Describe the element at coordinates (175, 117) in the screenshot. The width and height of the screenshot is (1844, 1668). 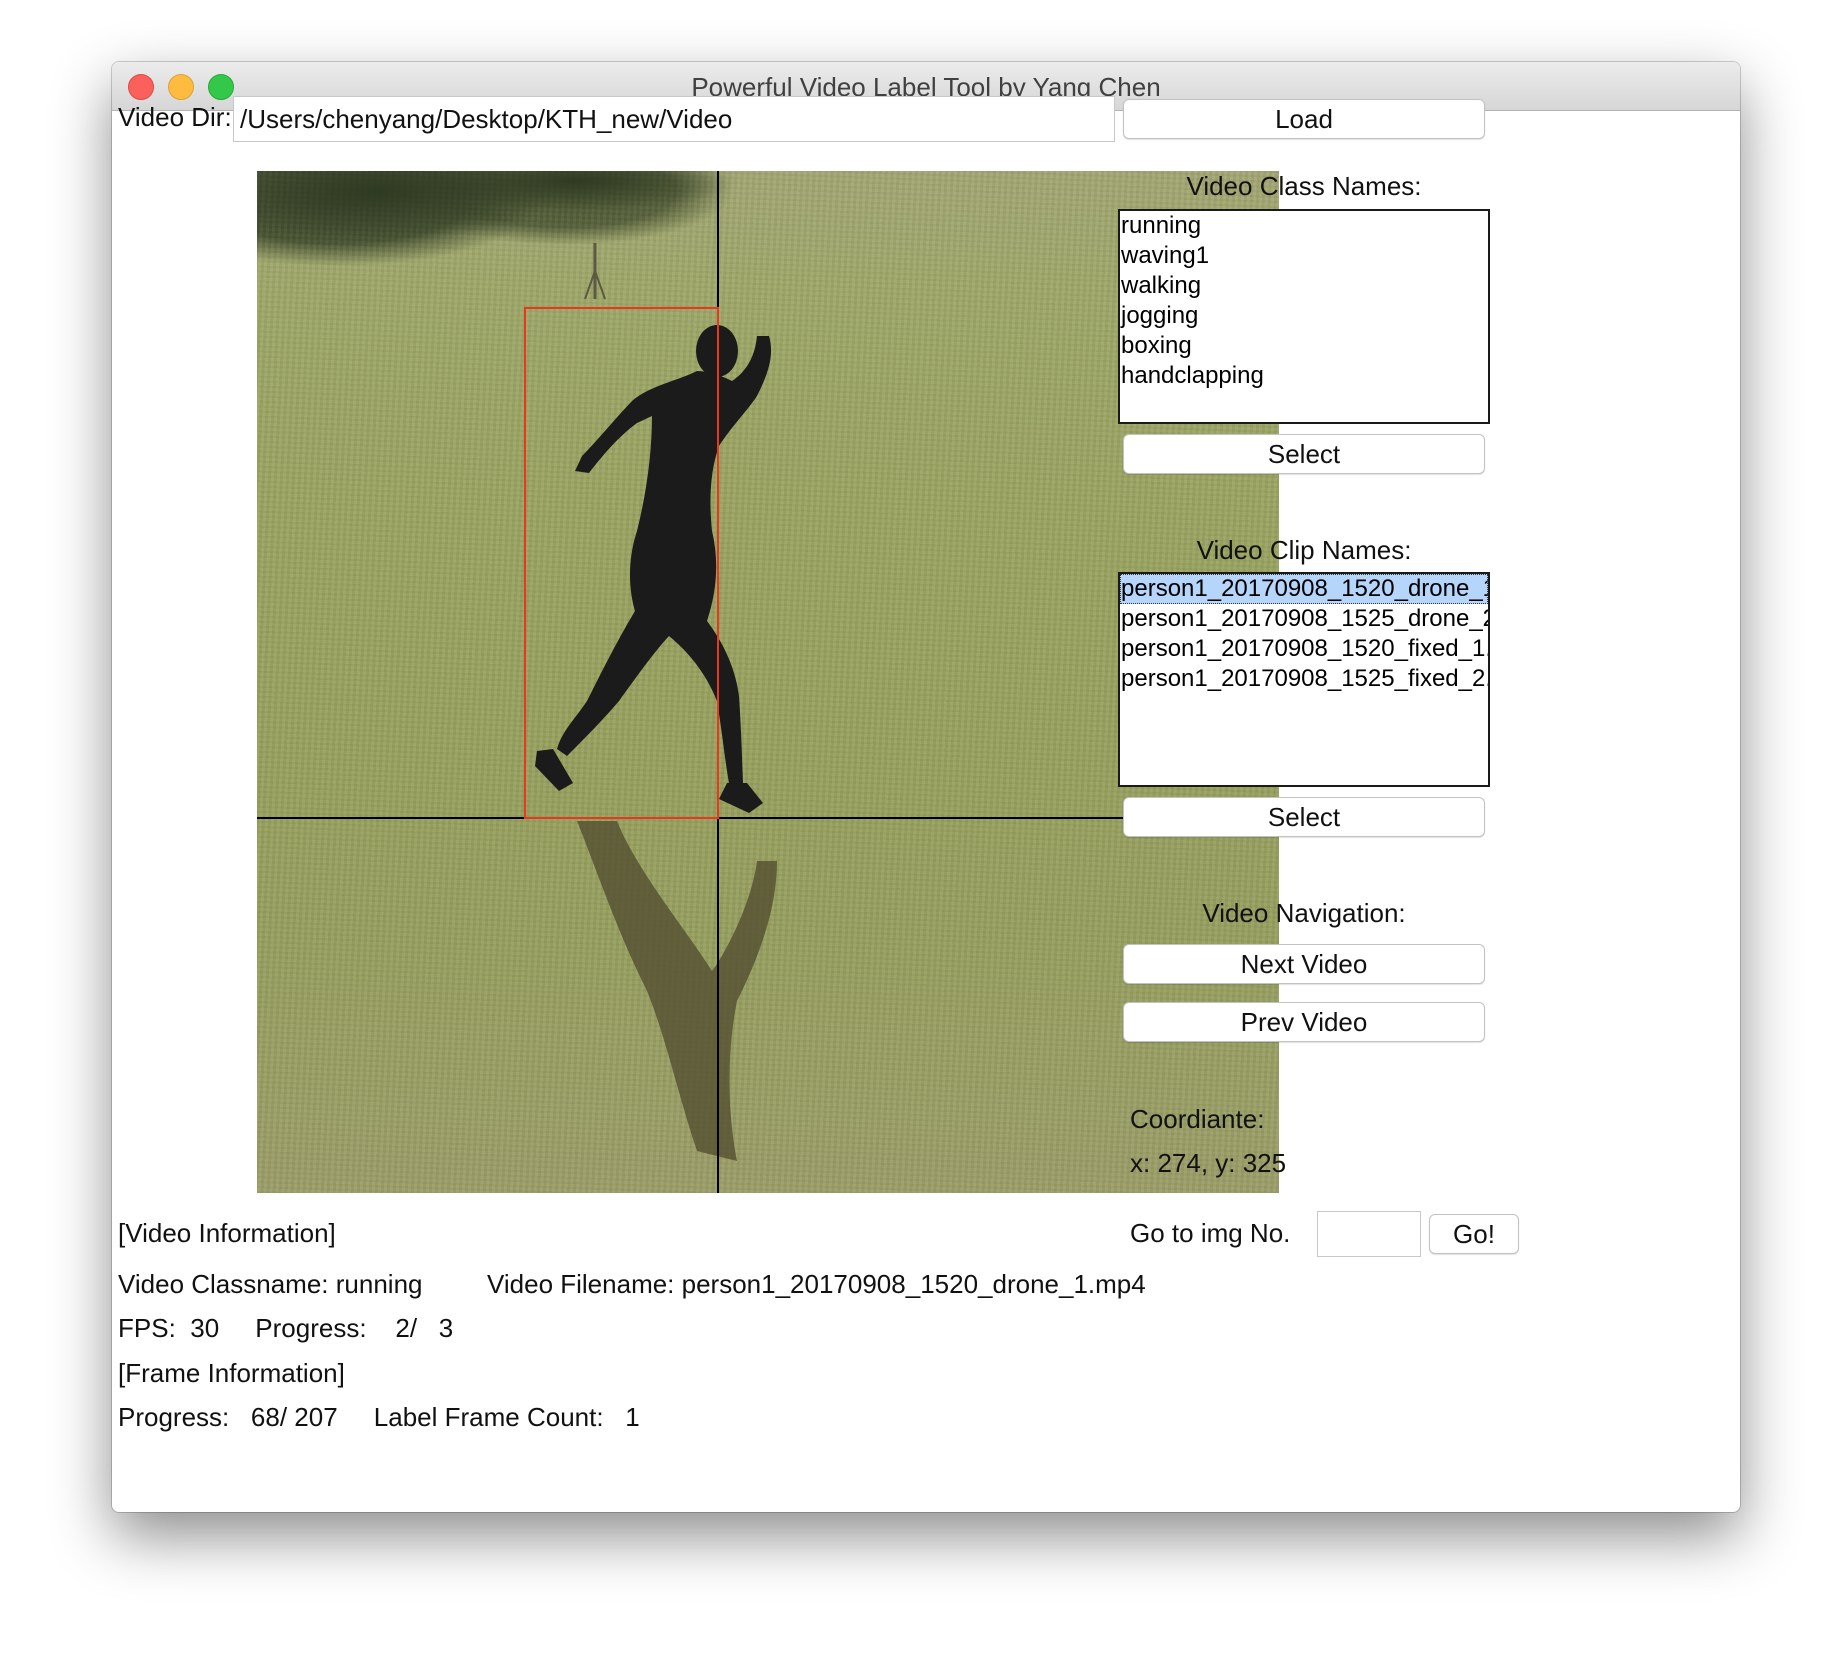
I see `video-dir-label: Video Dir:` at that location.